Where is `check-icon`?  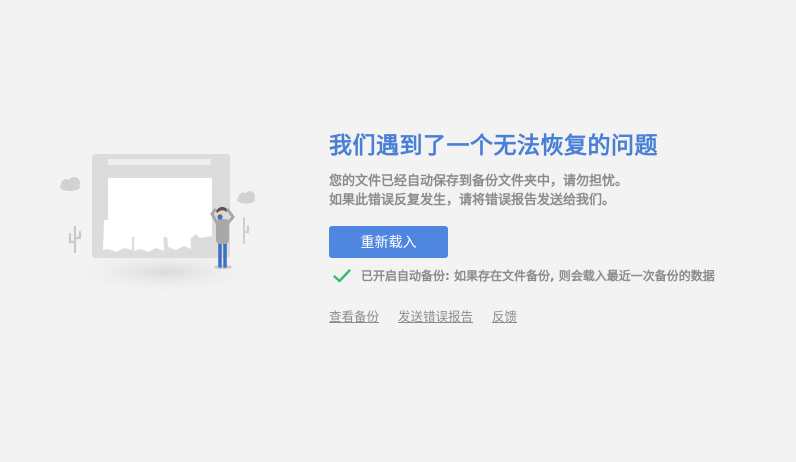
check-icon is located at coordinates (342, 275).